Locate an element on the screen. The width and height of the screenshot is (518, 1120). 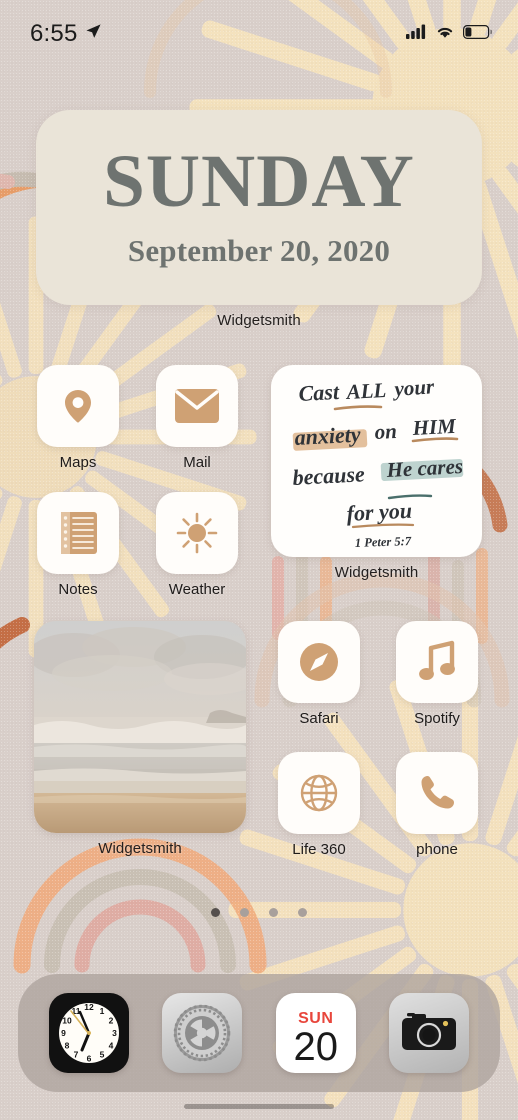
dock-app-calendar: SUN 20 is located at coordinates (315, 1033).